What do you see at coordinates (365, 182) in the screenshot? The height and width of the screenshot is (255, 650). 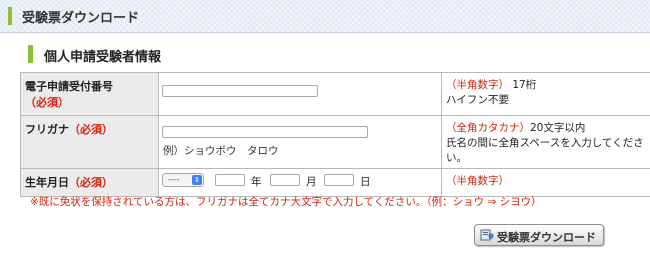 I see `day-unit-label: 日` at bounding box center [365, 182].